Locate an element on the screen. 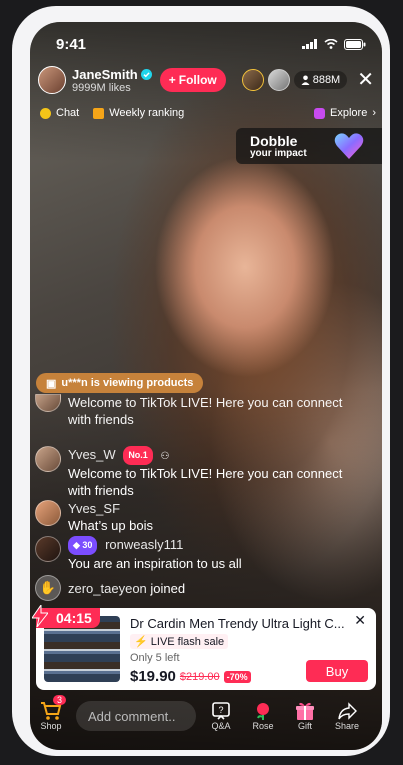 This screenshot has height=765, width=403. rose-icon is located at coordinates (263, 711).